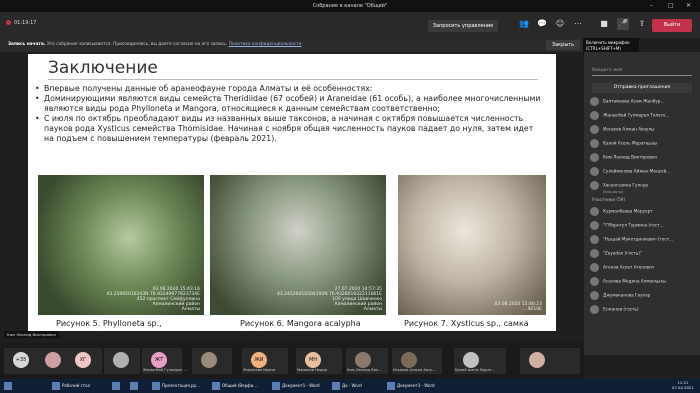  What do you see at coordinates (70, 386) in the screenshot?
I see `taskbar-item: Рабочий стол` at bounding box center [70, 386].